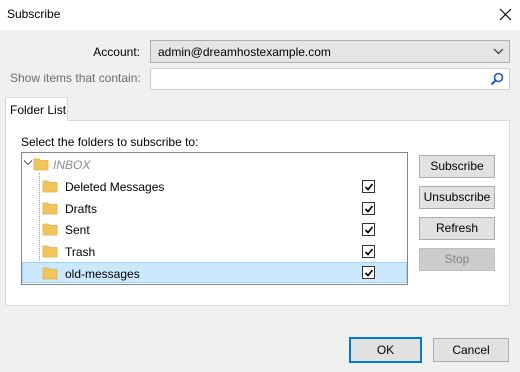 Image resolution: width=520 pixels, height=372 pixels. What do you see at coordinates (102, 274) in the screenshot?
I see `tree-label: old-messages` at bounding box center [102, 274].